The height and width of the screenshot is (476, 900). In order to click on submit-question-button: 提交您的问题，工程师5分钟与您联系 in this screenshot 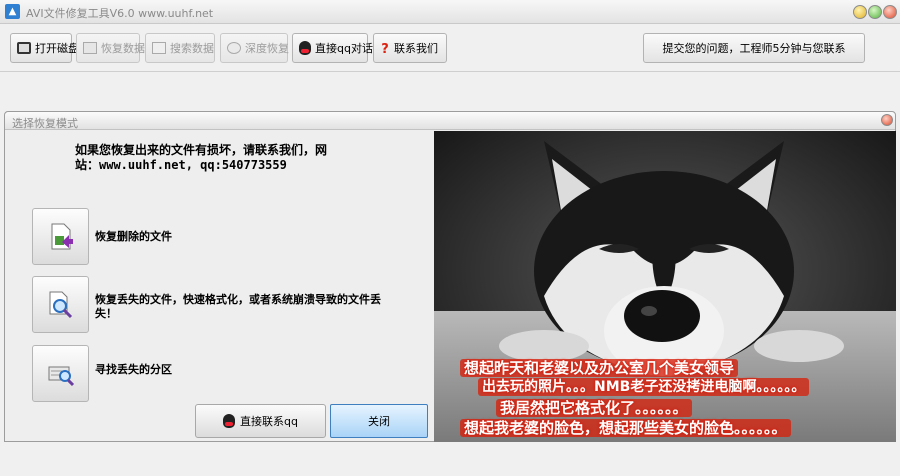, I will do `click(754, 48)`.